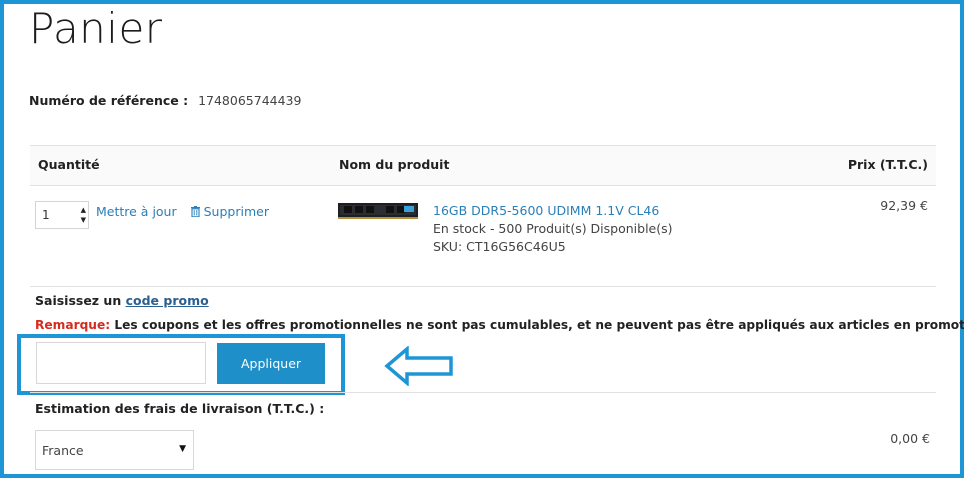 The width and height of the screenshot is (964, 478). Describe the element at coordinates (96, 28) in the screenshot. I see `page-title: Panier` at that location.